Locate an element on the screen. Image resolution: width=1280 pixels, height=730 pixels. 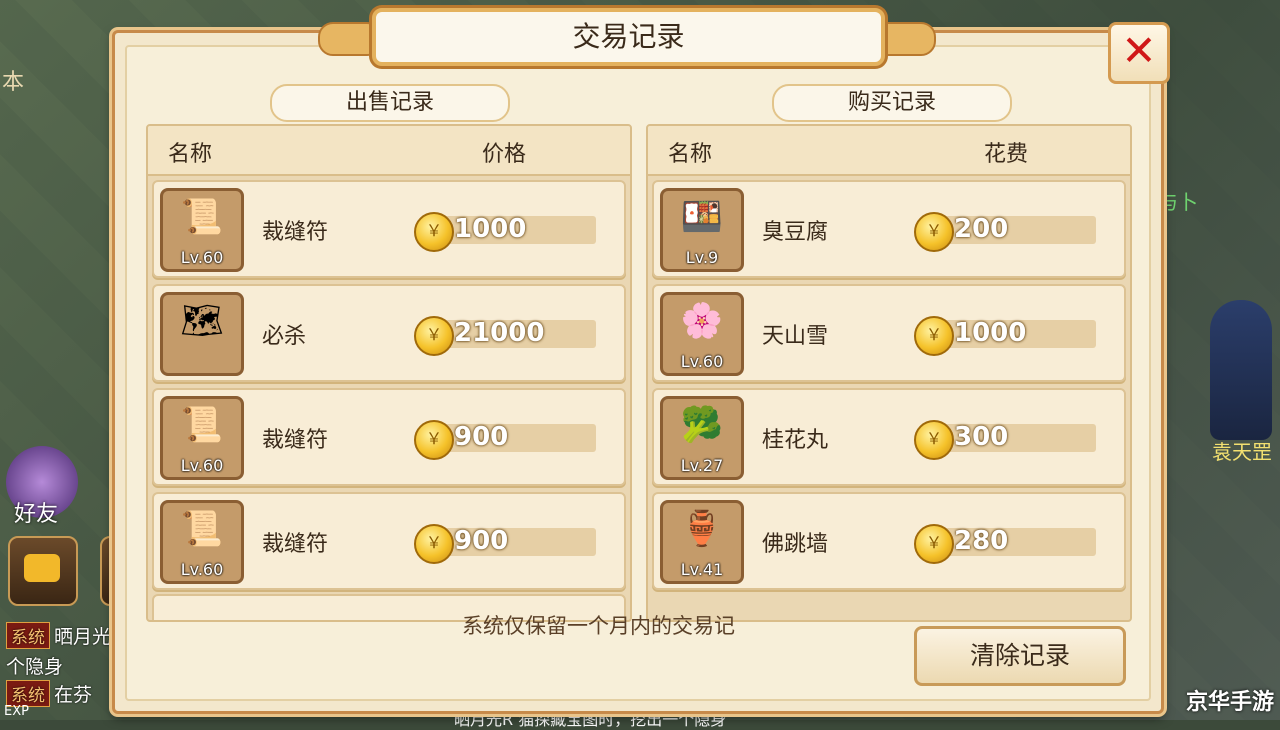
buy-record-tab: 购买记录 is located at coordinates (892, 103).